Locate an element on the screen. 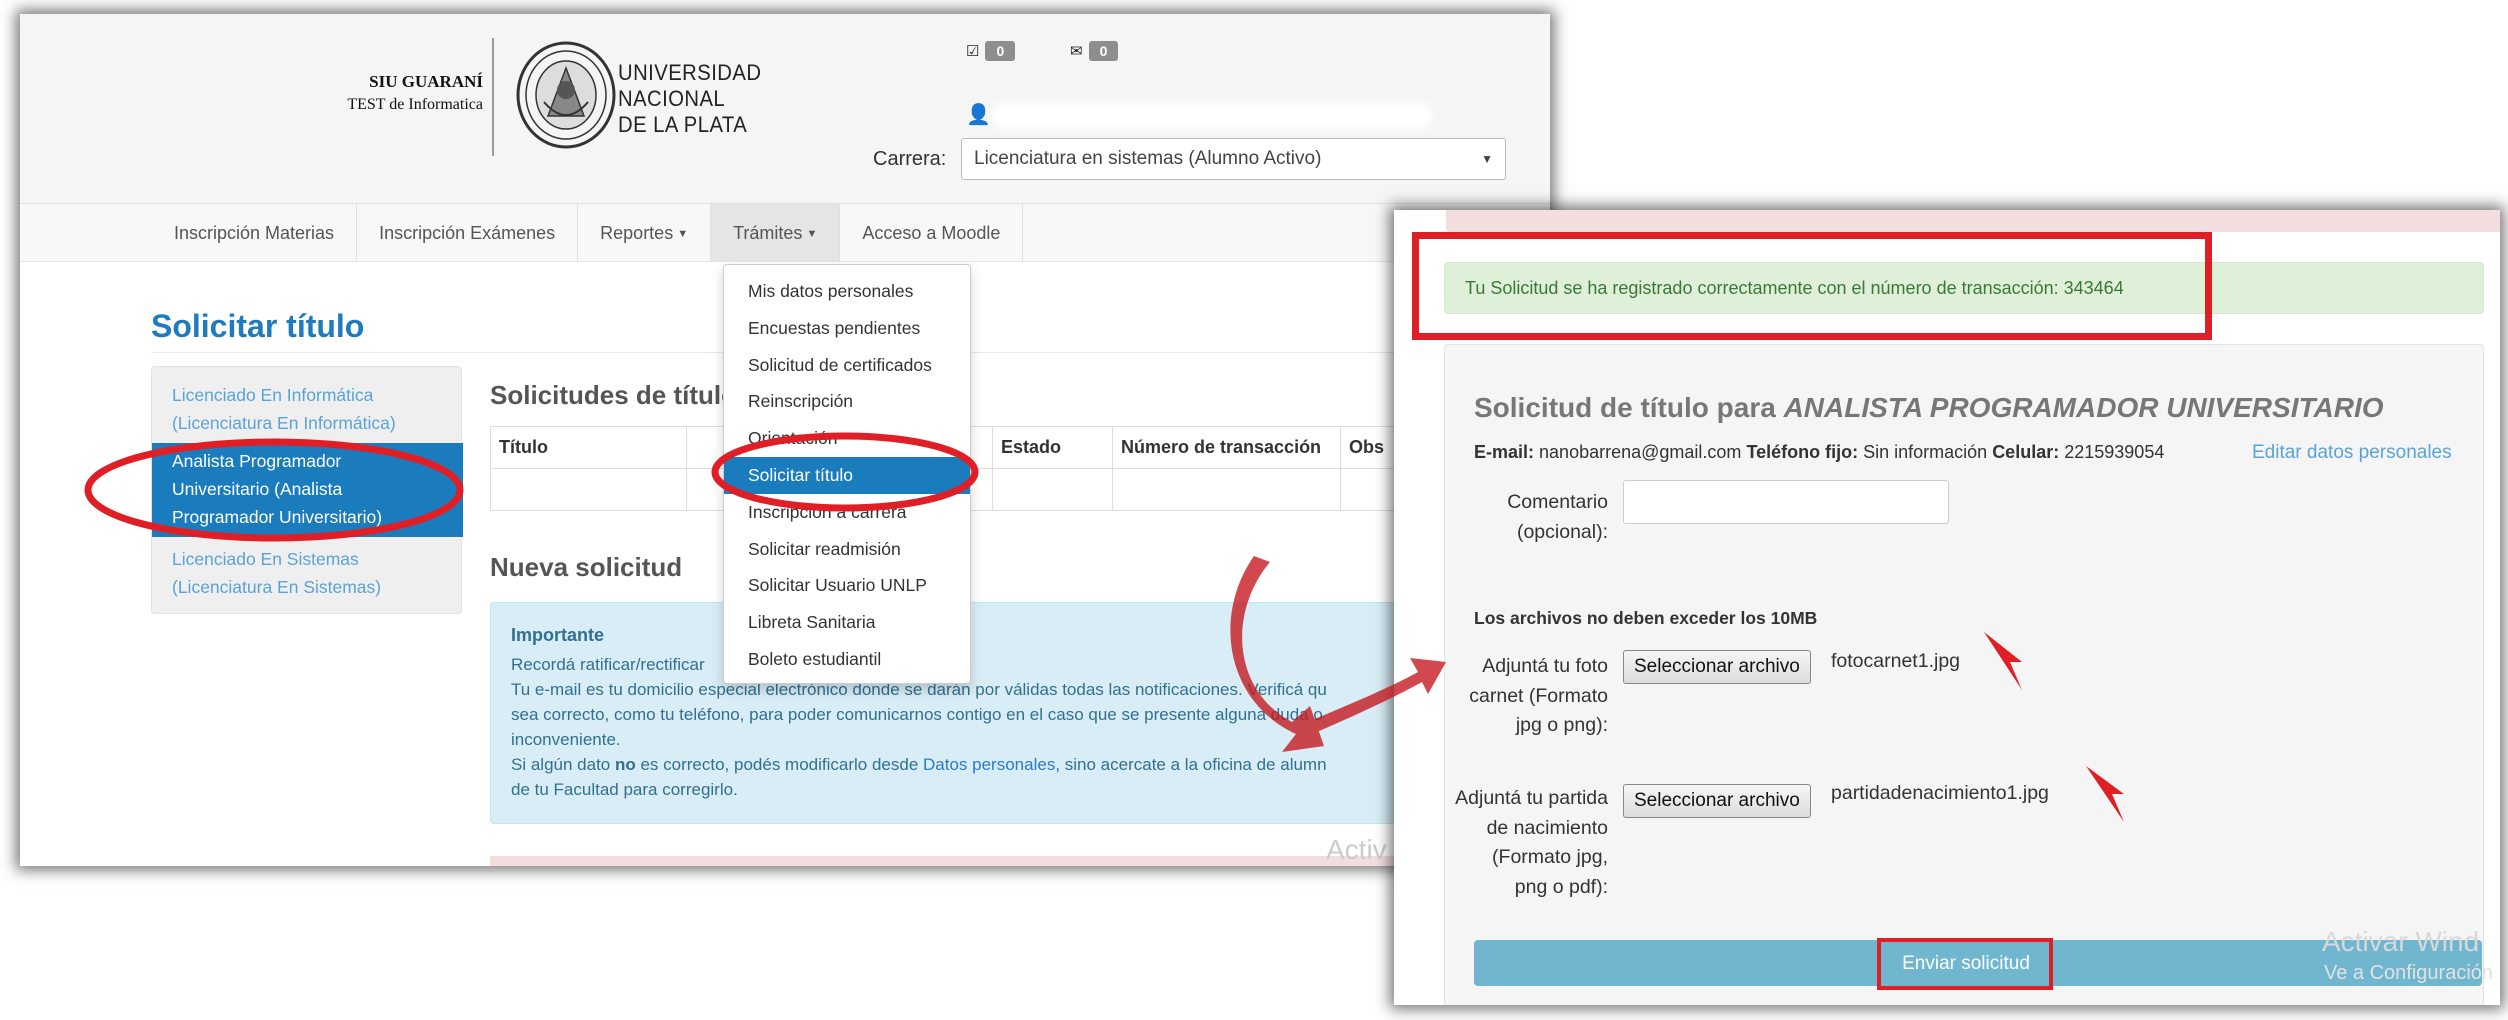  photo-file-name: fotocarnet1.jpg is located at coordinates (1896, 661).